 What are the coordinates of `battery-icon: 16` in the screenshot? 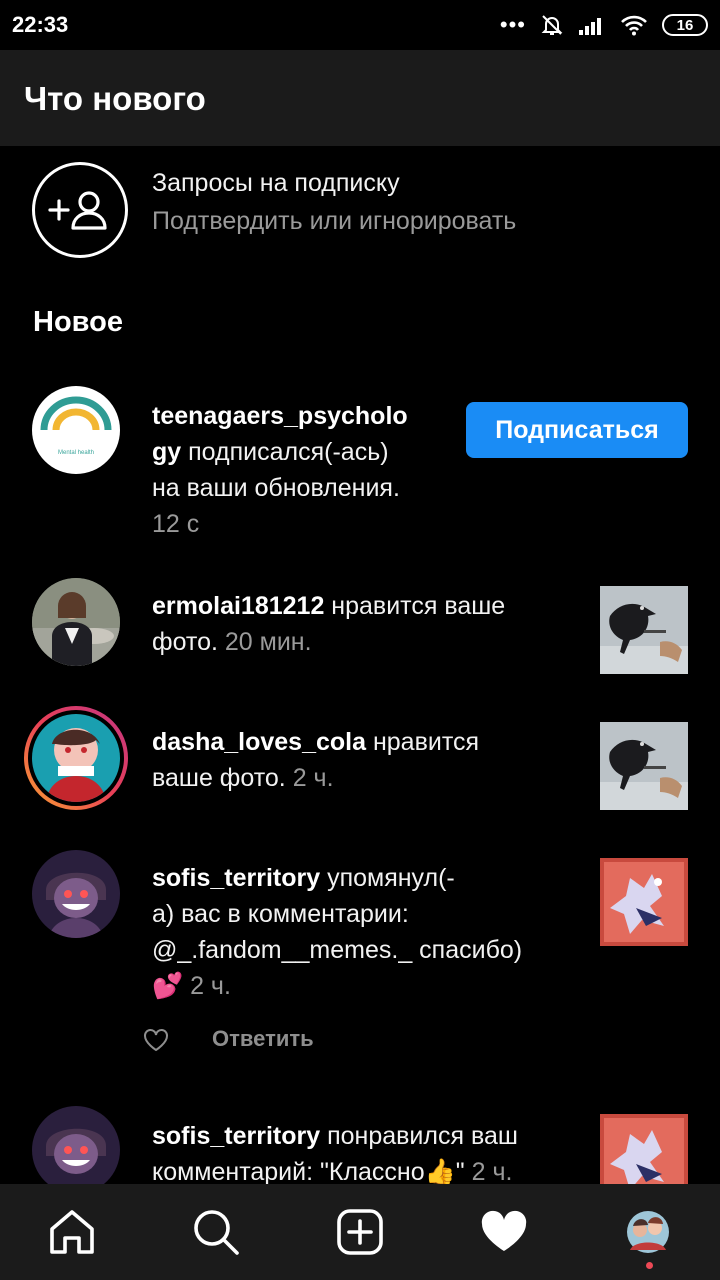 It's located at (685, 25).